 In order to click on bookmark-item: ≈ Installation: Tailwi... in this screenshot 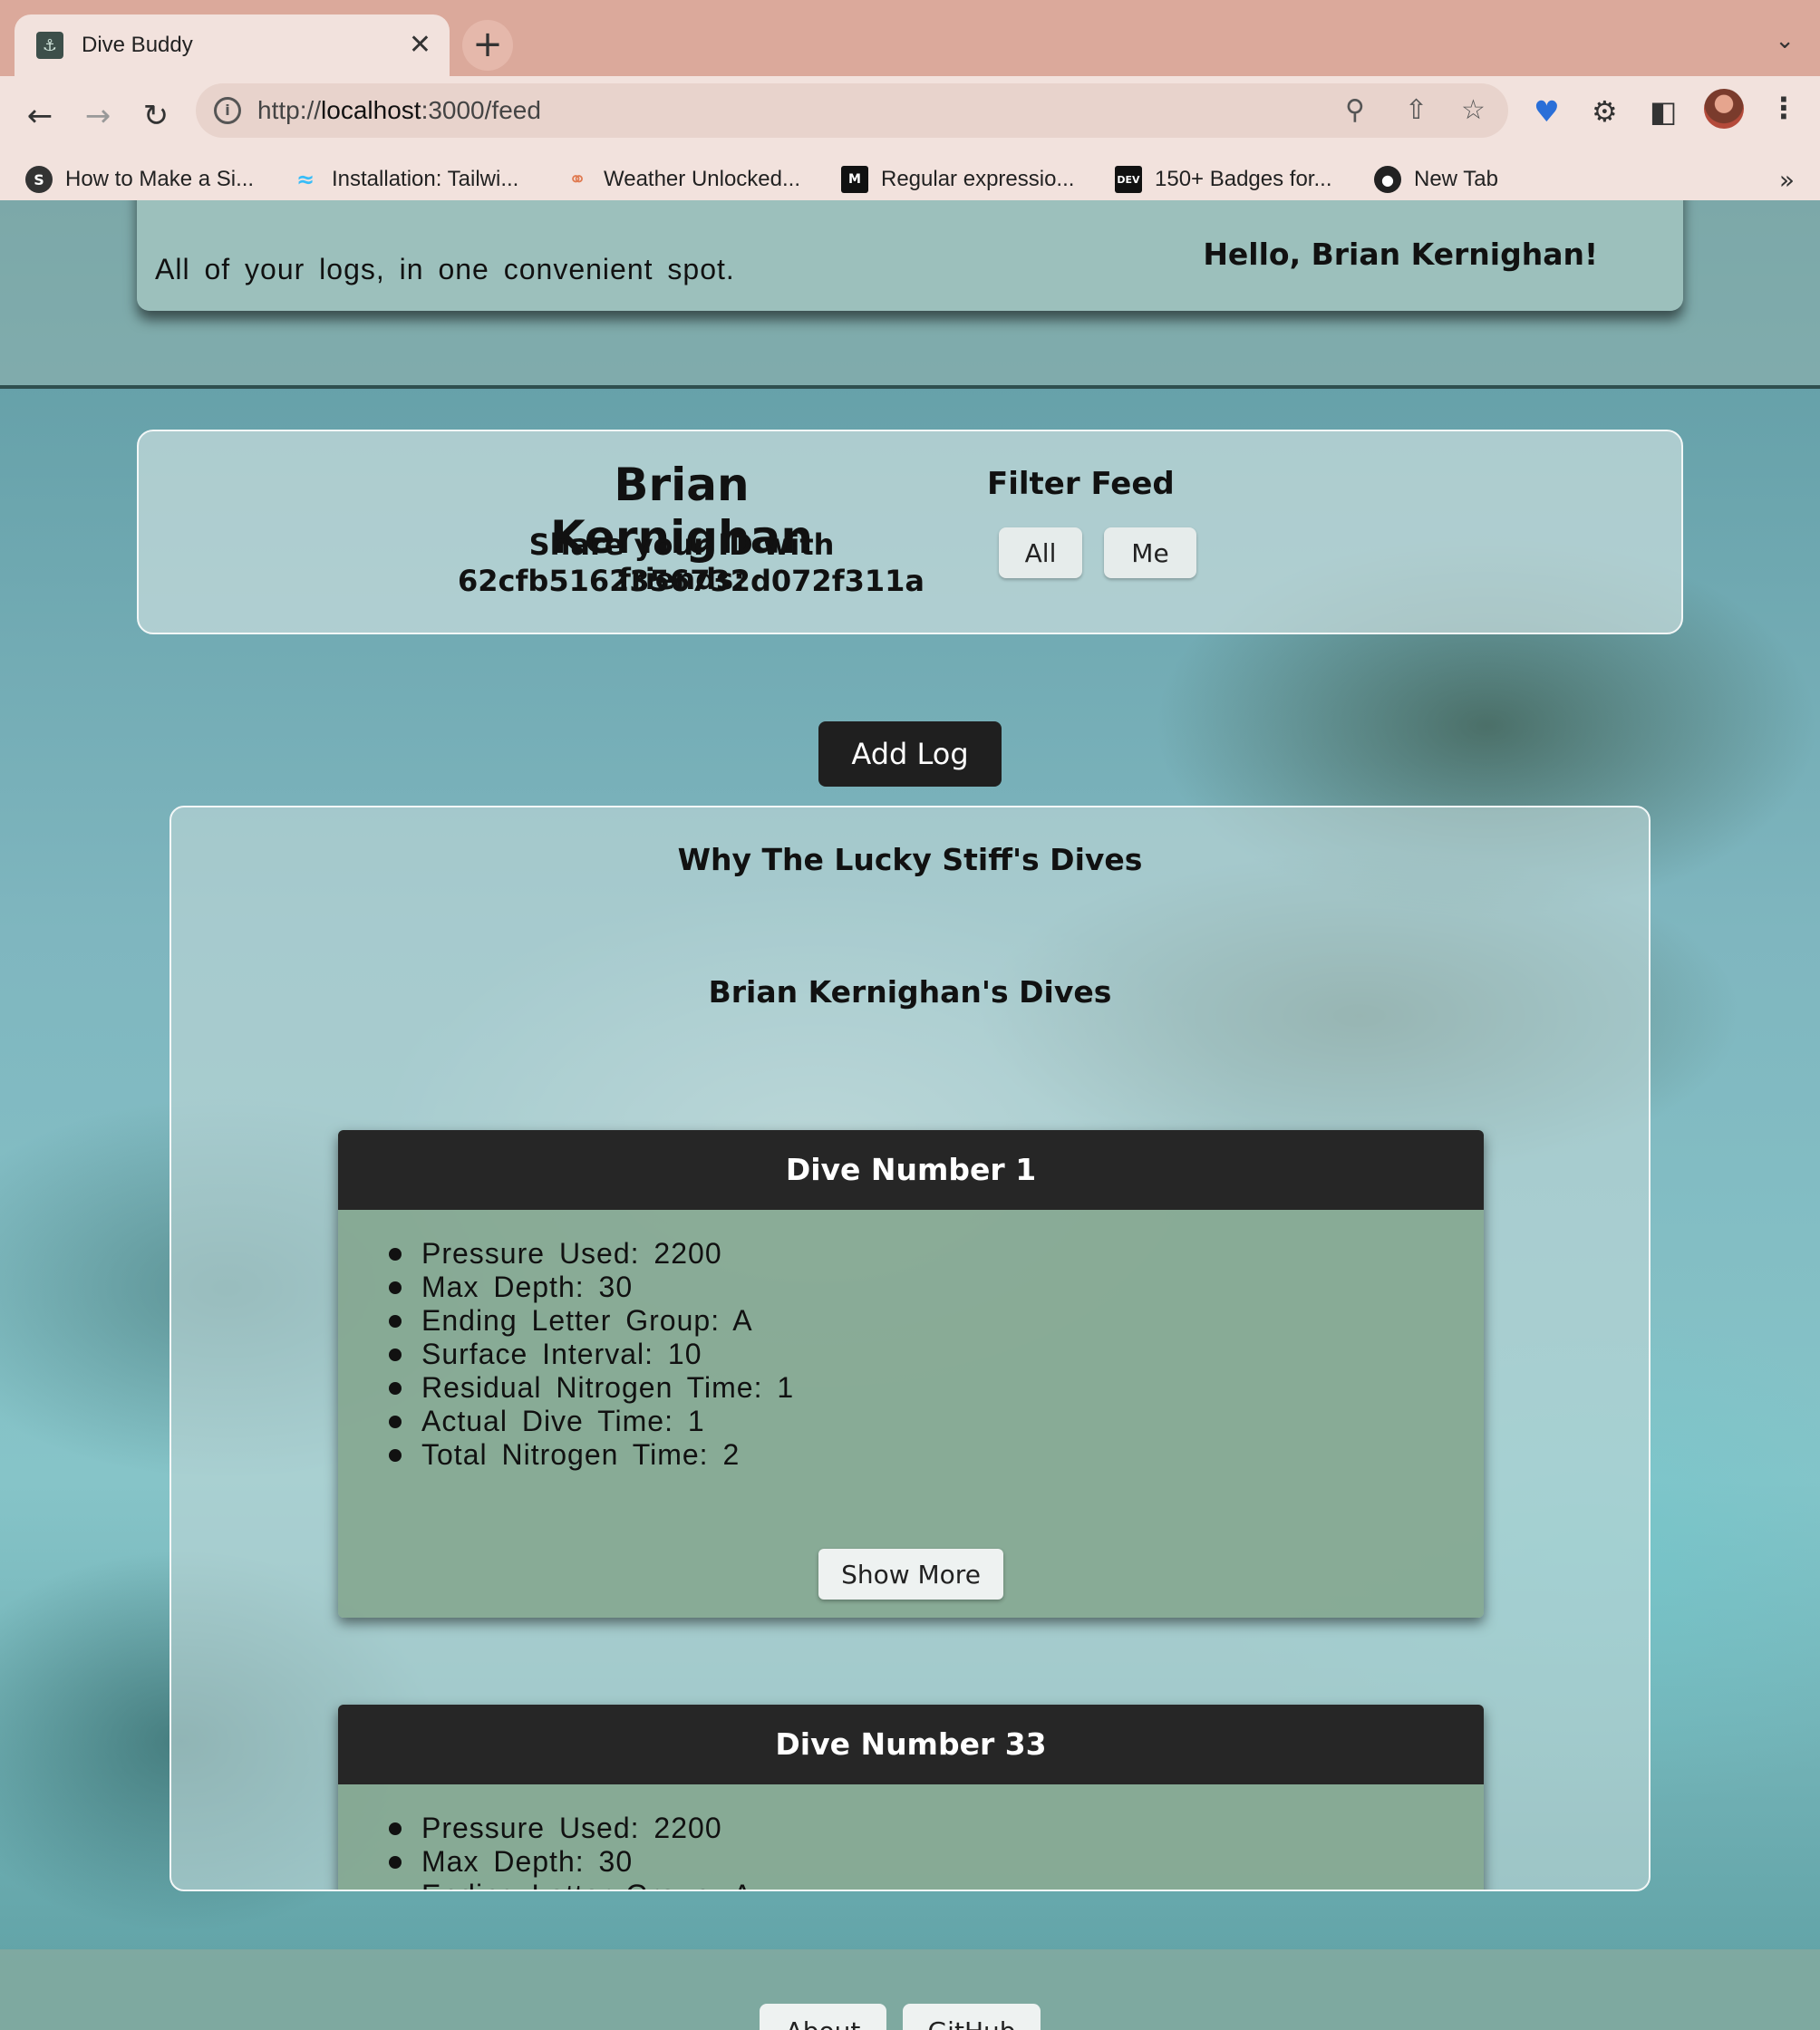, I will do `click(405, 179)`.